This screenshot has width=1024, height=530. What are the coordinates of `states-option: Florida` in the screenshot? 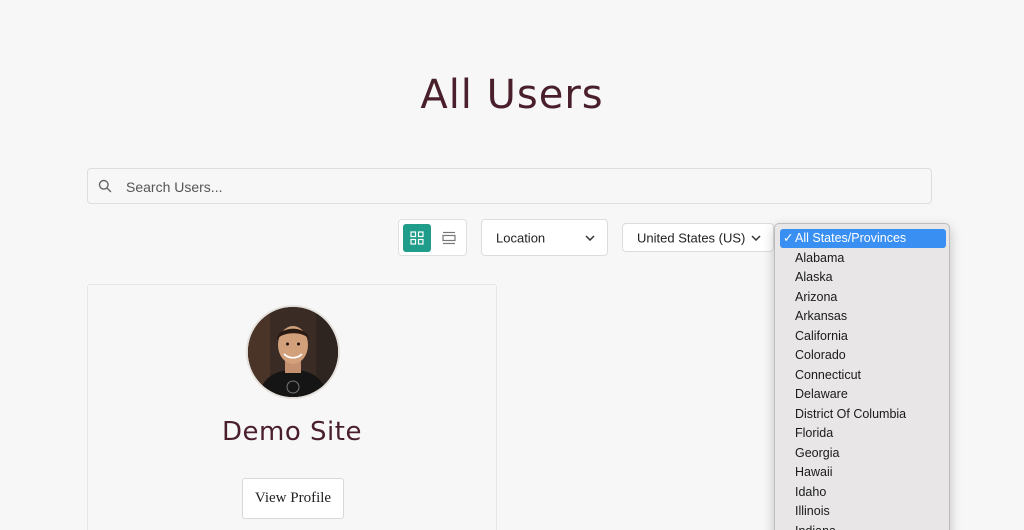 It's located at (863, 433).